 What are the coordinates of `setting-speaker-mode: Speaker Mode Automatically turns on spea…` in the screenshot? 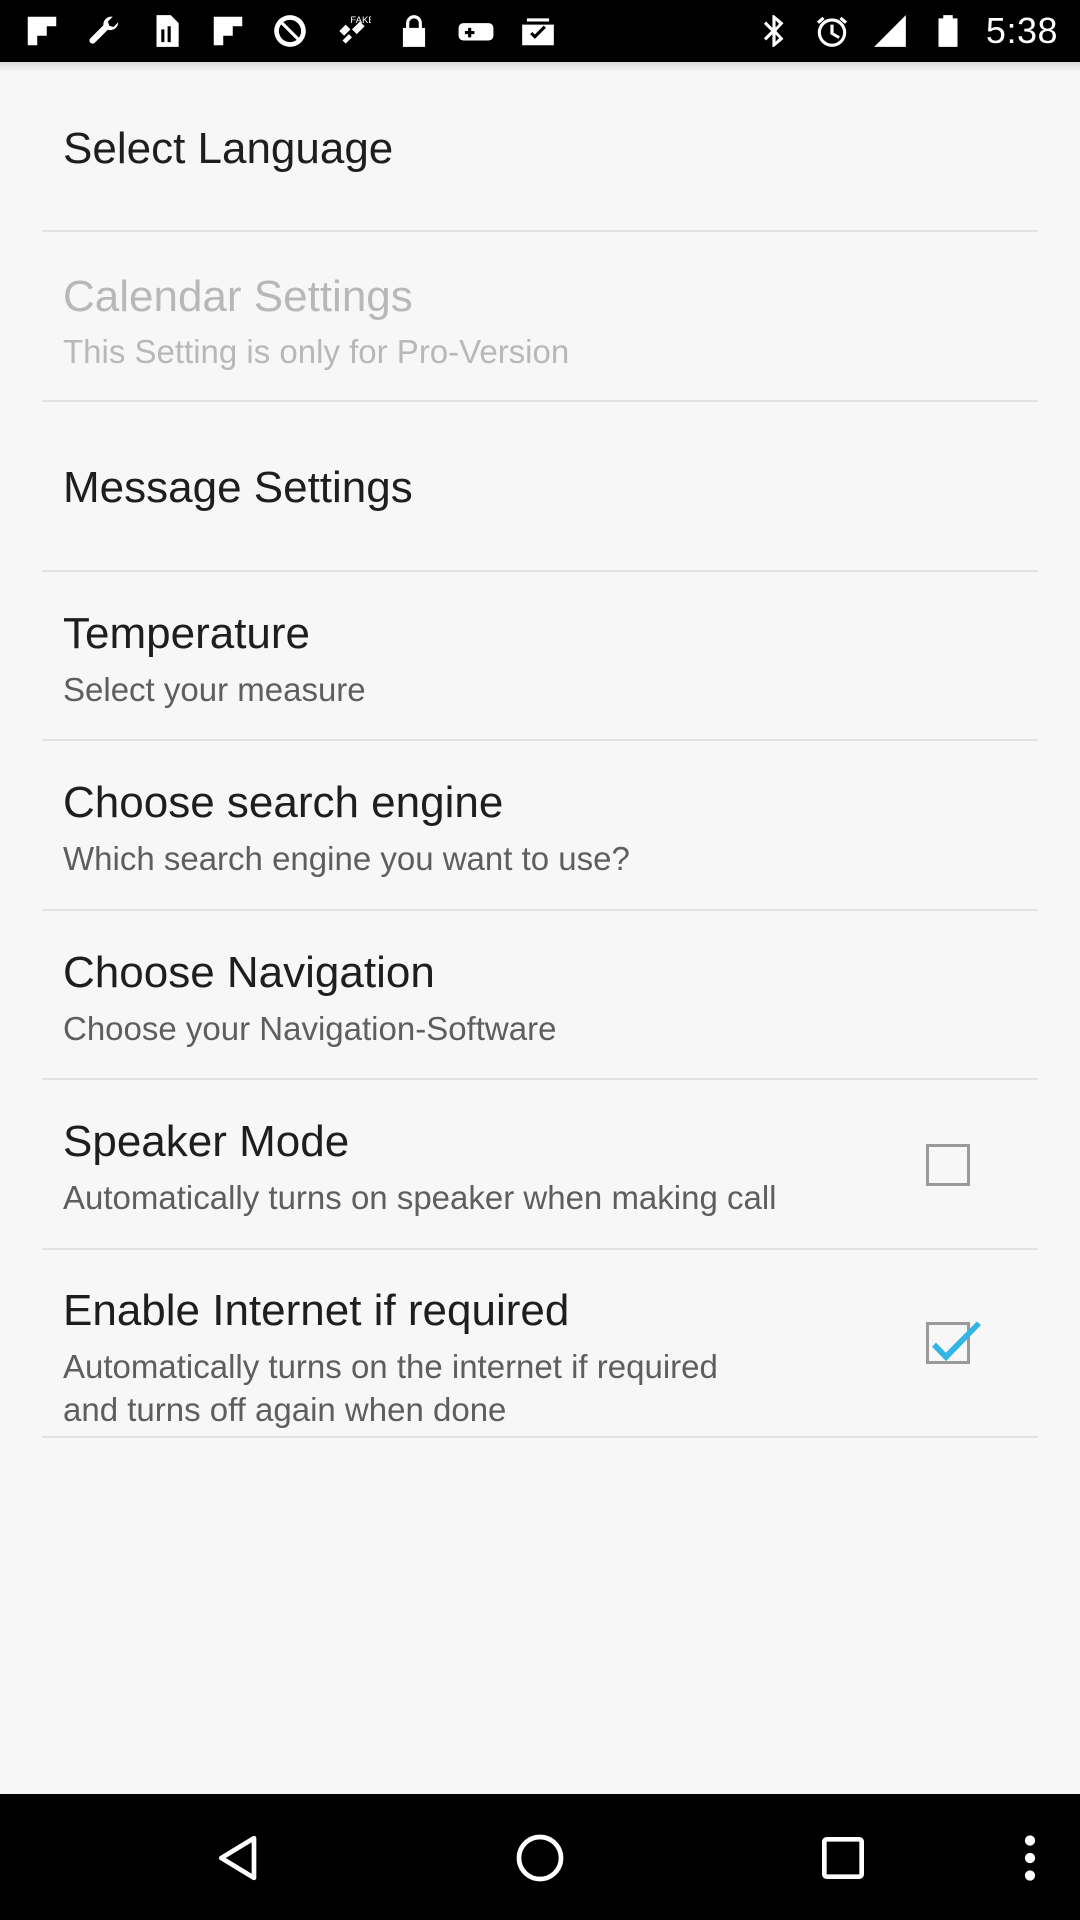 It's located at (540, 1165).